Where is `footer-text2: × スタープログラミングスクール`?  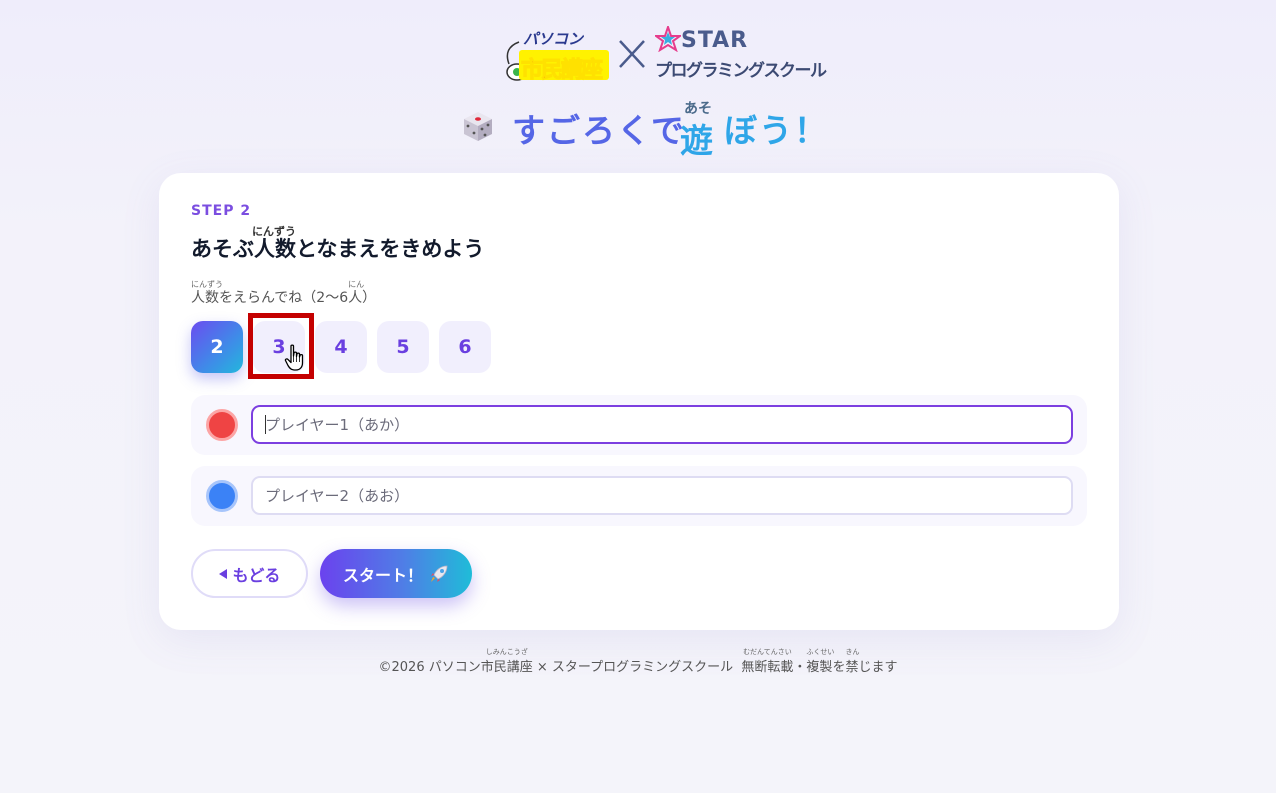
footer-text2: × スタープログラミングスクール is located at coordinates (637, 667).